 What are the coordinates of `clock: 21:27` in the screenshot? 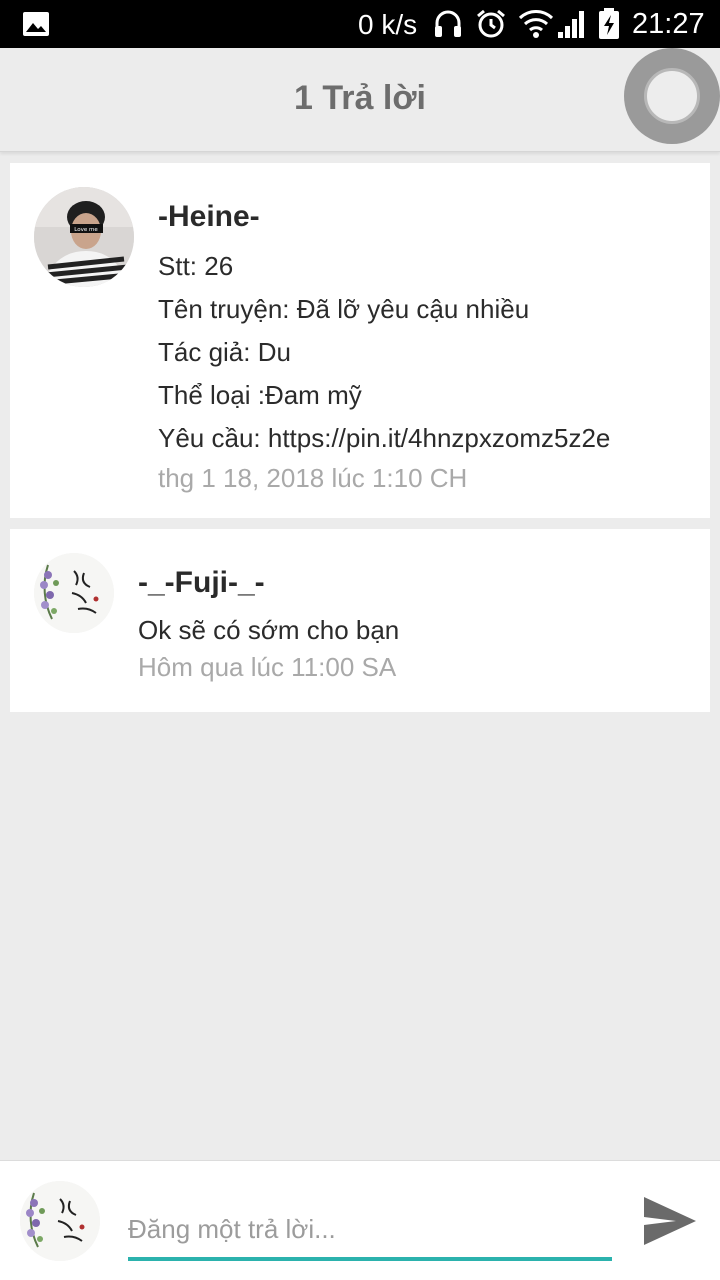 It's located at (668, 24).